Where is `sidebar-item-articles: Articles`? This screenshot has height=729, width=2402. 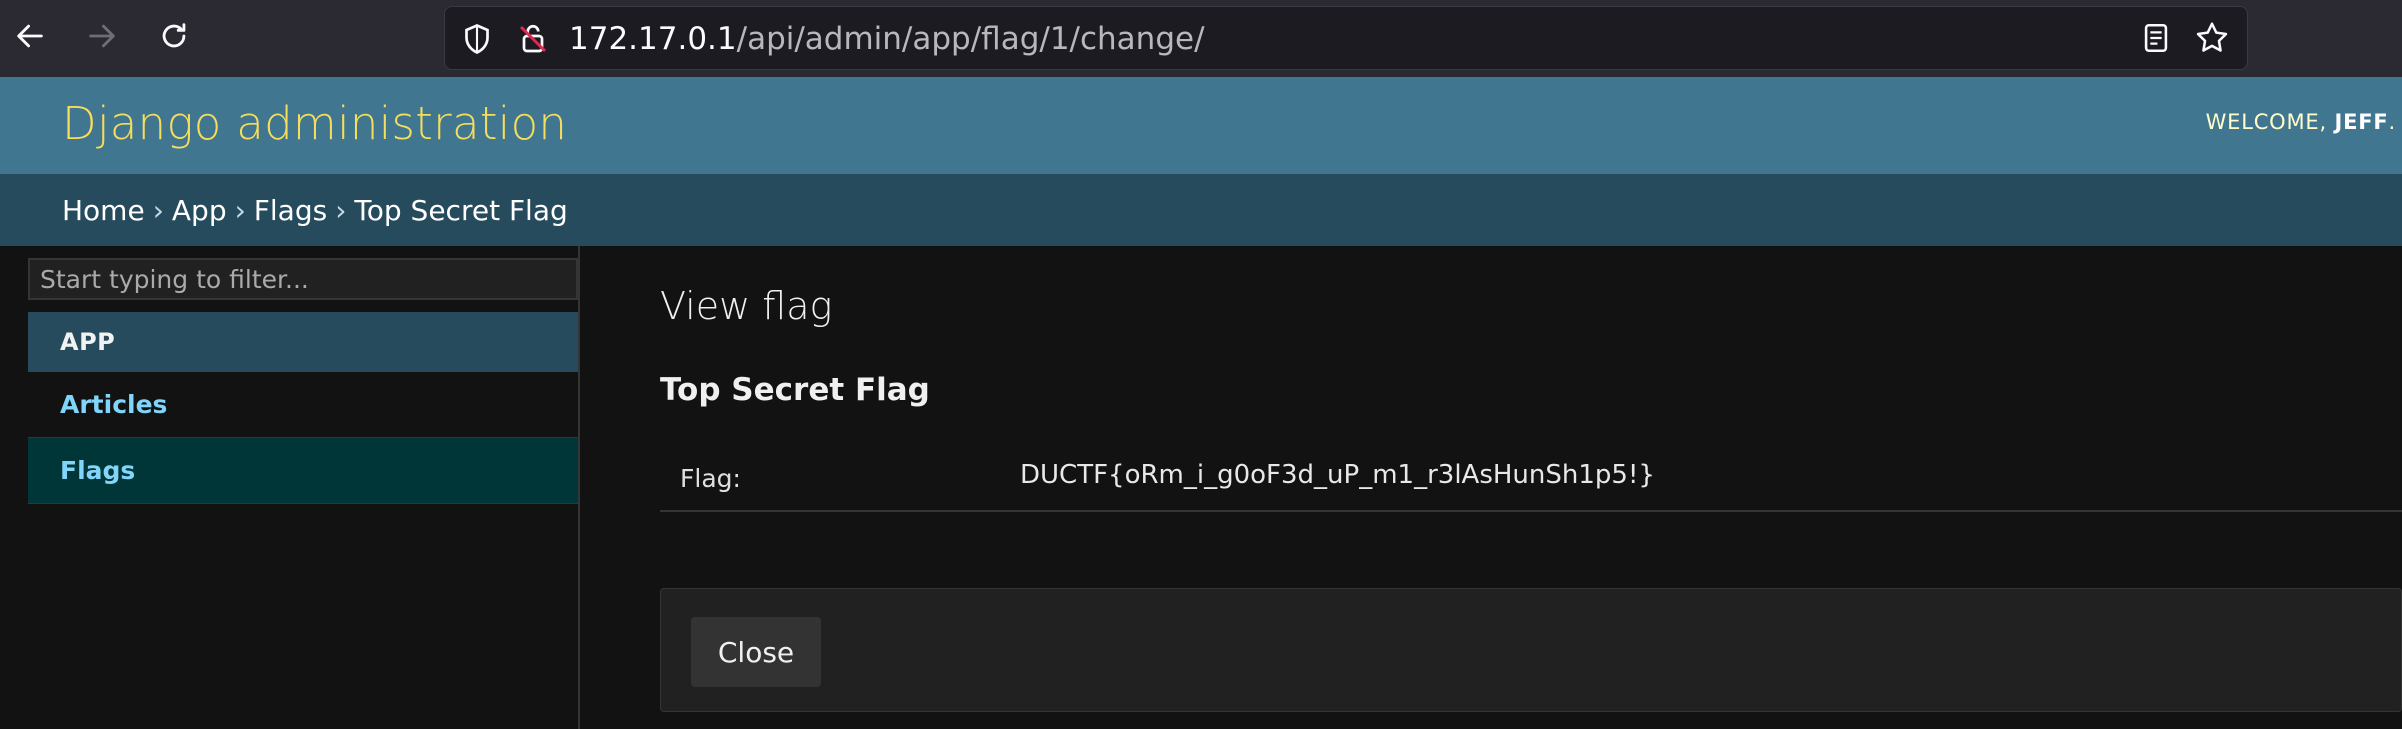 sidebar-item-articles: Articles is located at coordinates (303, 405).